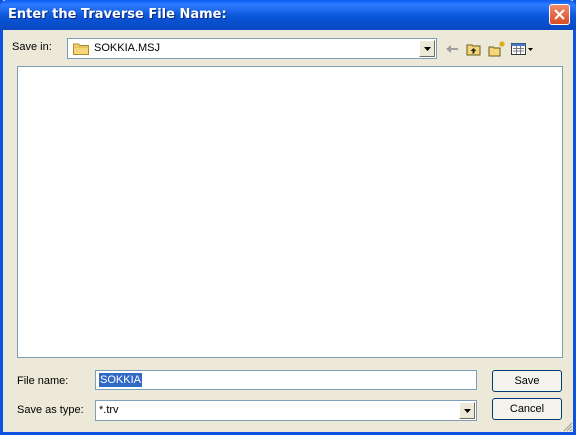 The width and height of the screenshot is (576, 435). I want to click on back-arrow-icon, so click(452, 49).